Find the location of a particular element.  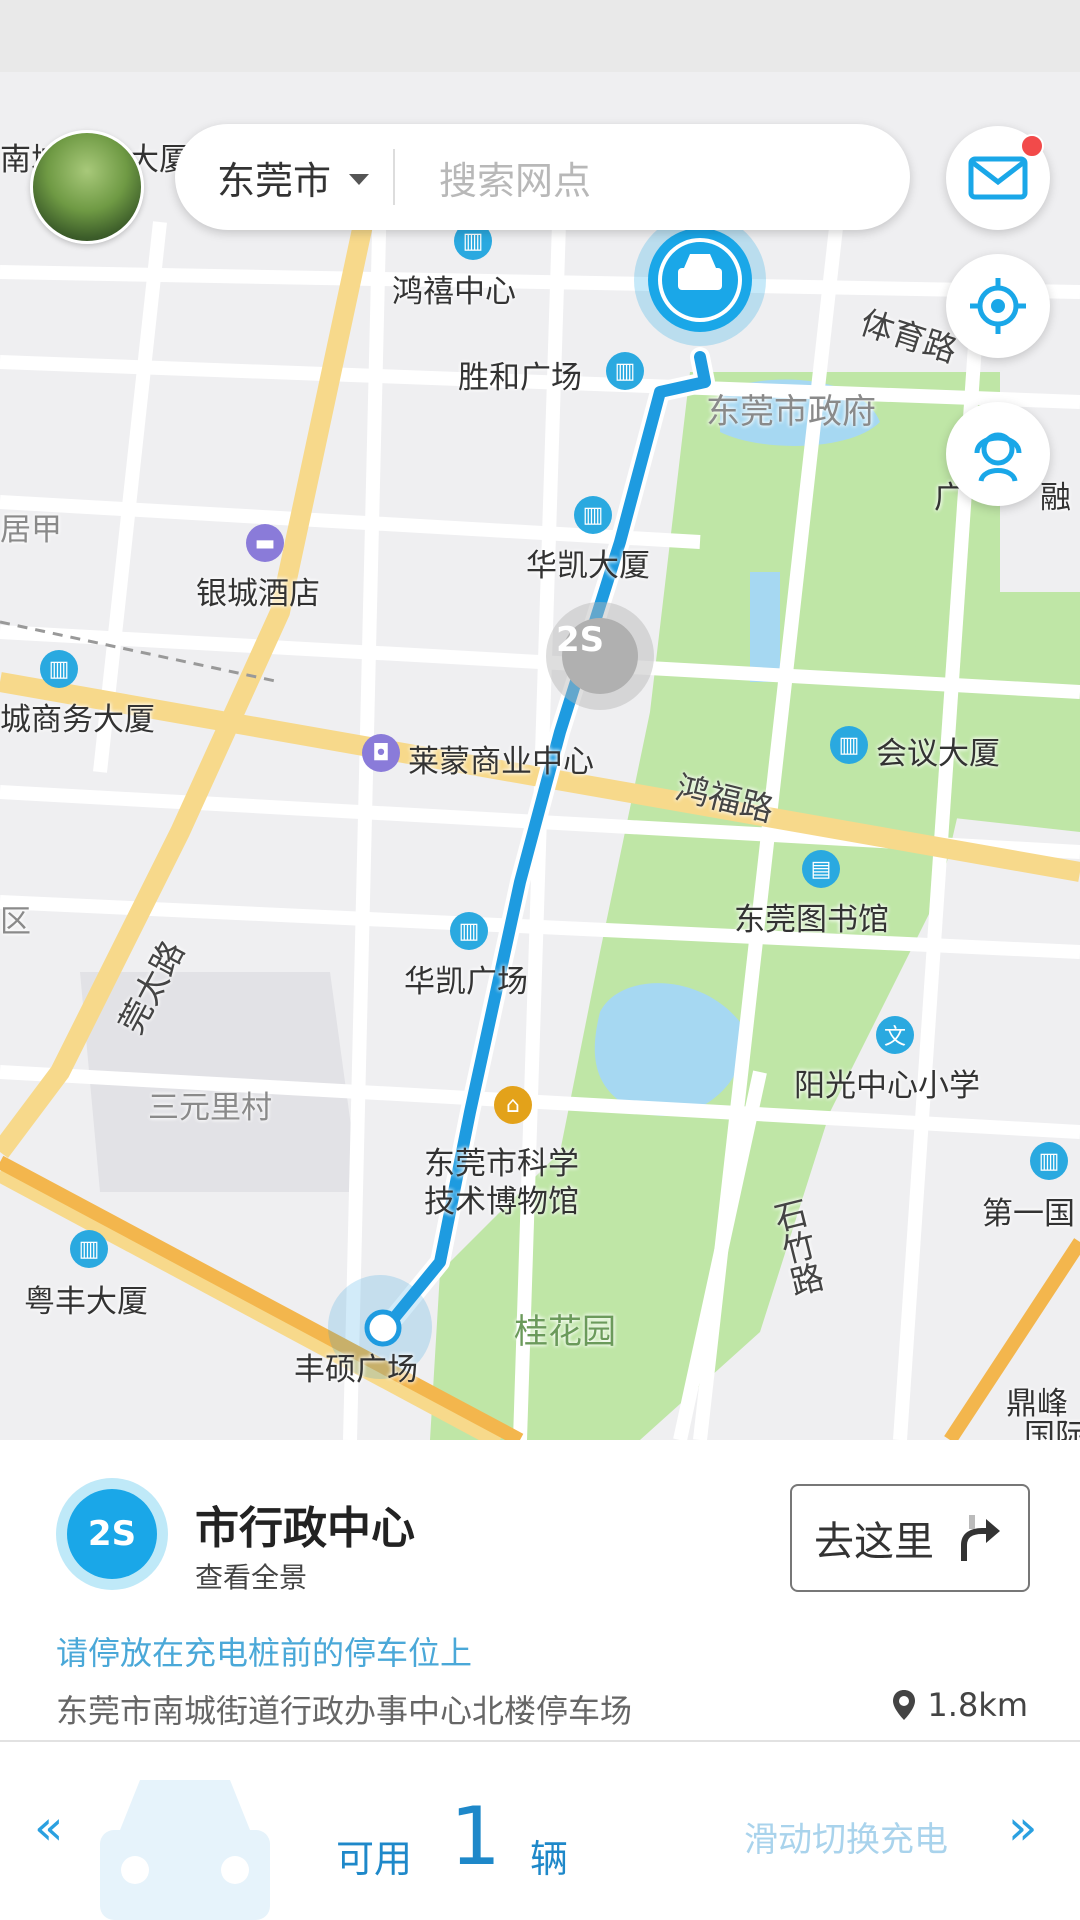

poi-yuefeng: 粤丰大厦 is located at coordinates (86, 1302).